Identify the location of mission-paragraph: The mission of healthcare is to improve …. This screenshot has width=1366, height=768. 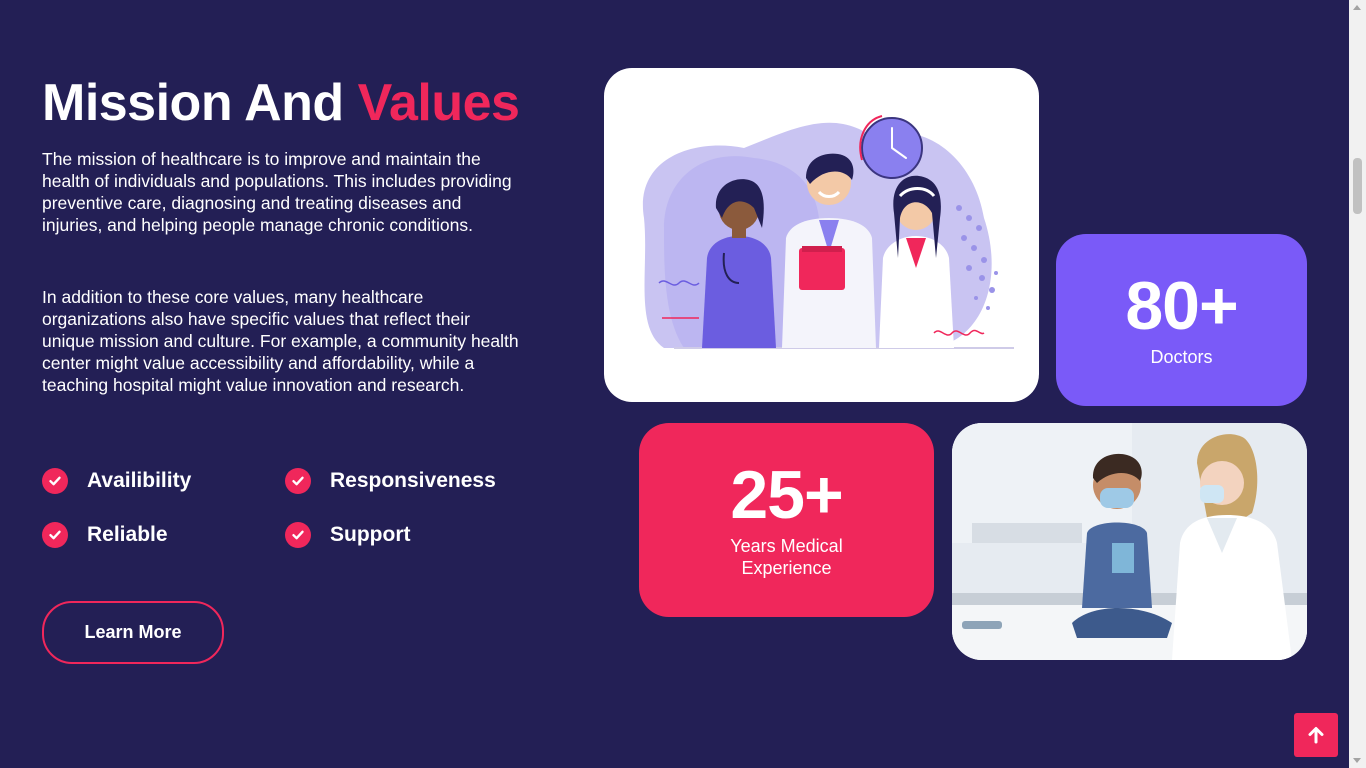
(277, 192).